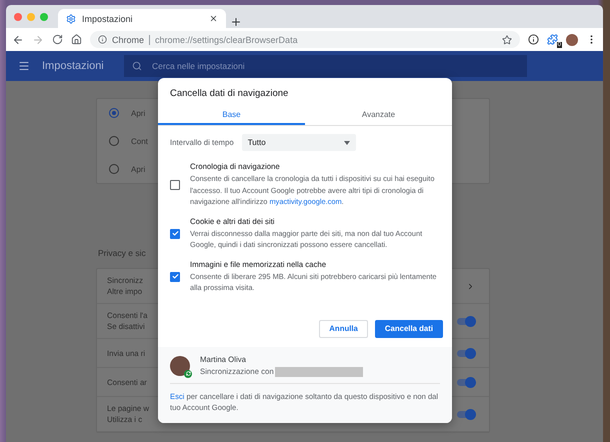 The height and width of the screenshot is (442, 610). What do you see at coordinates (347, 142) in the screenshot?
I see `dropdown-caret-icon` at bounding box center [347, 142].